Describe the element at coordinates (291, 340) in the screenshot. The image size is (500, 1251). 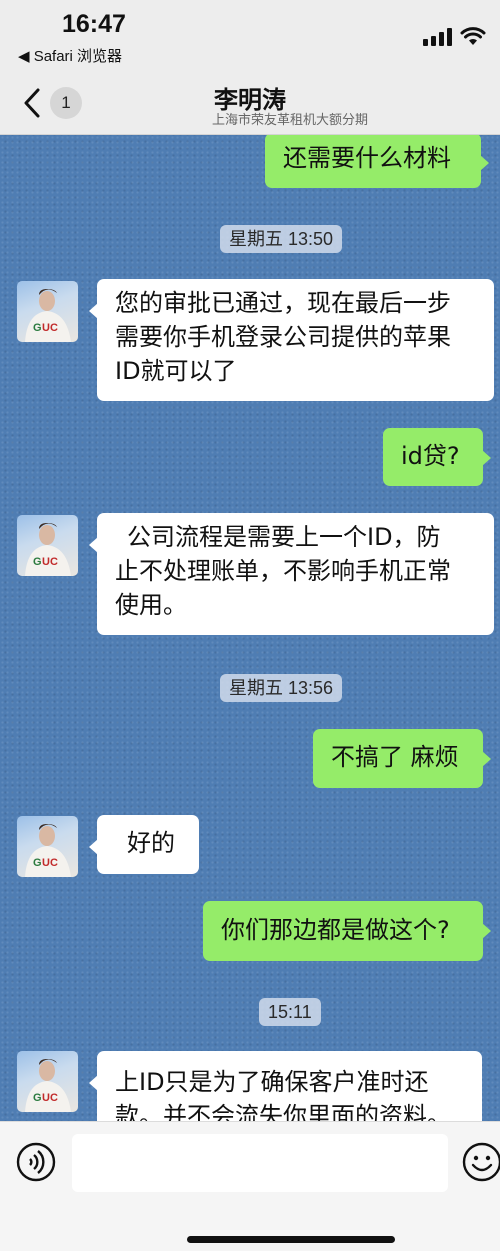
I see `incoming-message: 您的审批已通过，现在最后一步 需要你手机登录公司提供的苹果 ID就可以了` at that location.